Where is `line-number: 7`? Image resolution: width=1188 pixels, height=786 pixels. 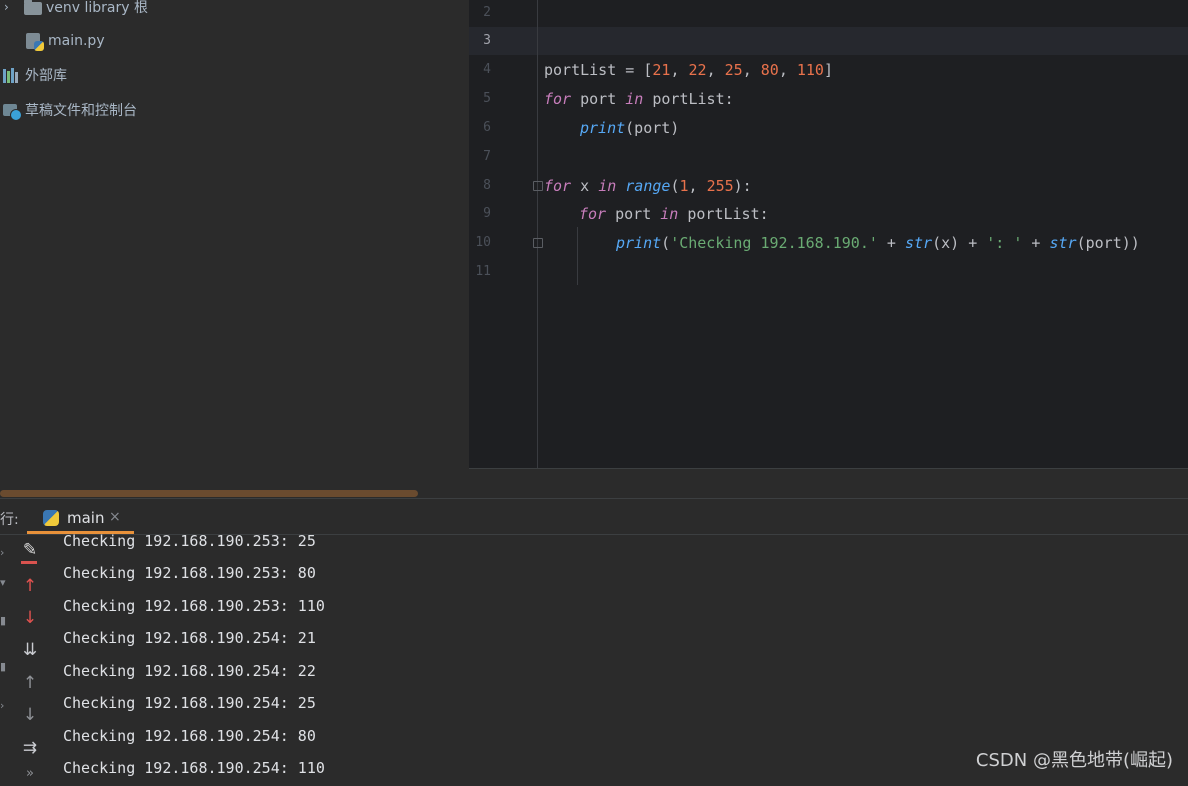 line-number: 7 is located at coordinates (487, 156).